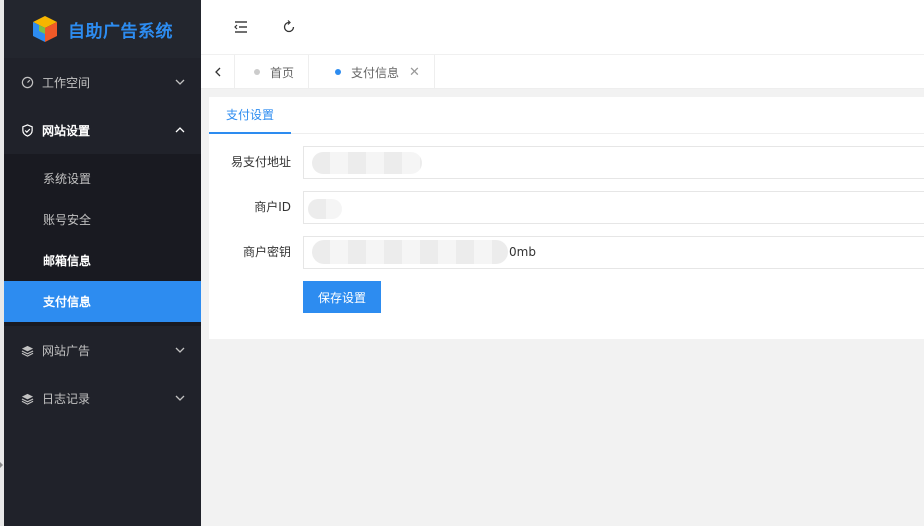  I want to click on sidebar-item-system-settings: 系统设置, so click(102, 178).